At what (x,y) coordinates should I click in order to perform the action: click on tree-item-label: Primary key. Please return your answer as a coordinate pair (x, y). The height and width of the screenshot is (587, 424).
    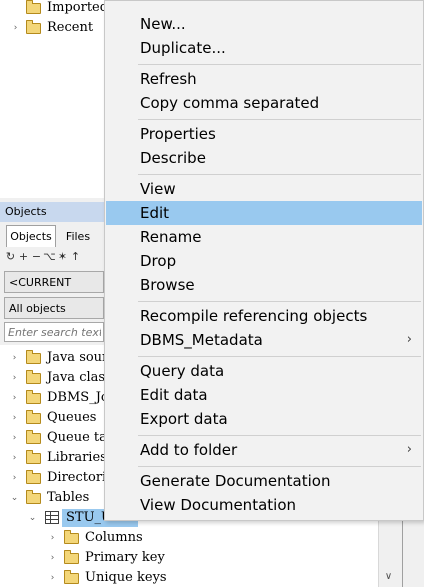
    Looking at the image, I should click on (125, 557).